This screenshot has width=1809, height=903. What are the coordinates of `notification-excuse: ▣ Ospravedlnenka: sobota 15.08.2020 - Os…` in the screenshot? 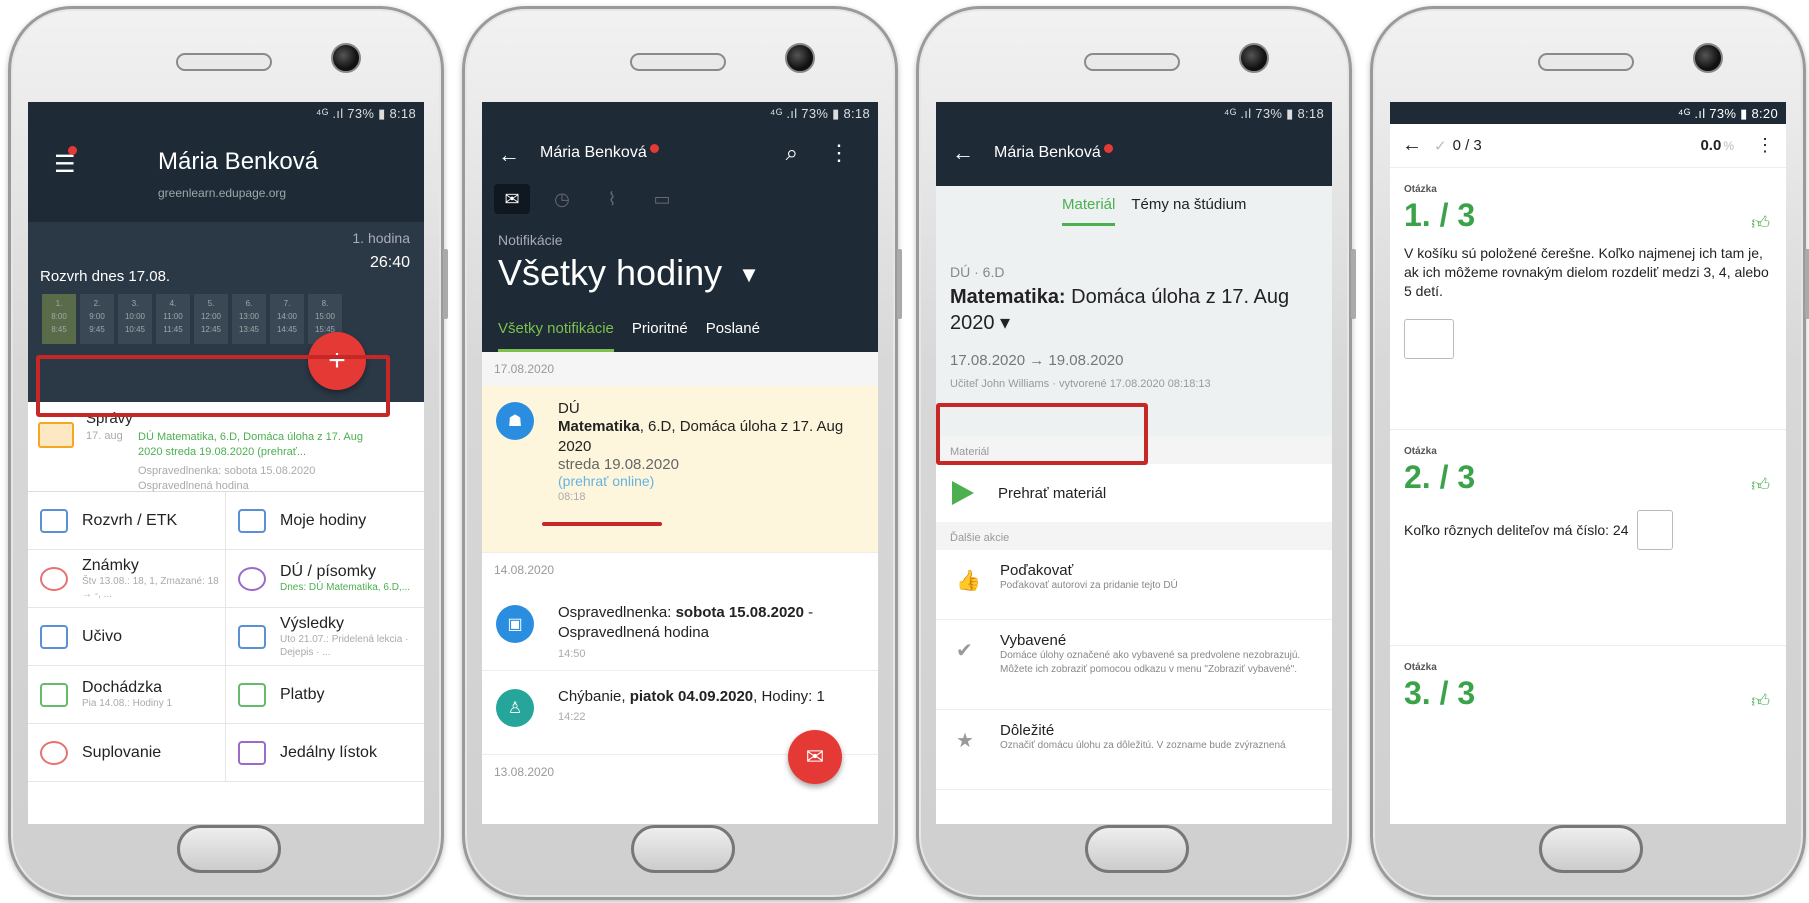 It's located at (680, 629).